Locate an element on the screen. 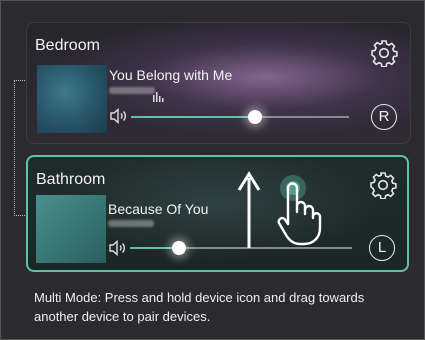 The image size is (425, 340). pairing-bracket is located at coordinates (19, 148).